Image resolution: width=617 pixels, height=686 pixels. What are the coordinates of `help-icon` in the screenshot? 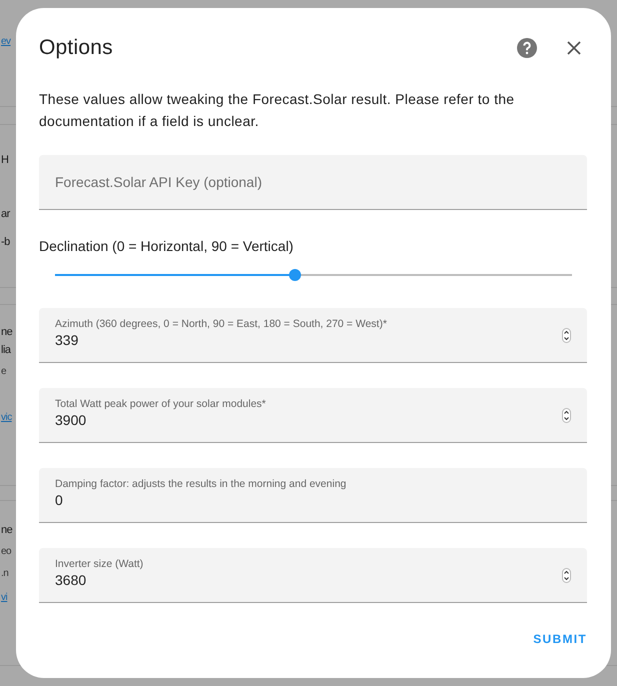 It's located at (527, 48).